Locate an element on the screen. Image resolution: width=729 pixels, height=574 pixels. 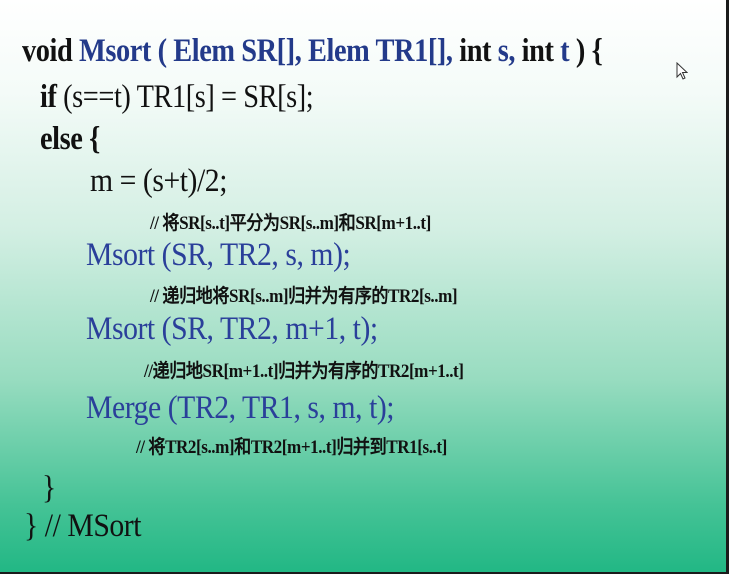
comment-text: //递归地SR[m+1..t]归并为有序的TR2[m+1..t] is located at coordinates (304, 371).